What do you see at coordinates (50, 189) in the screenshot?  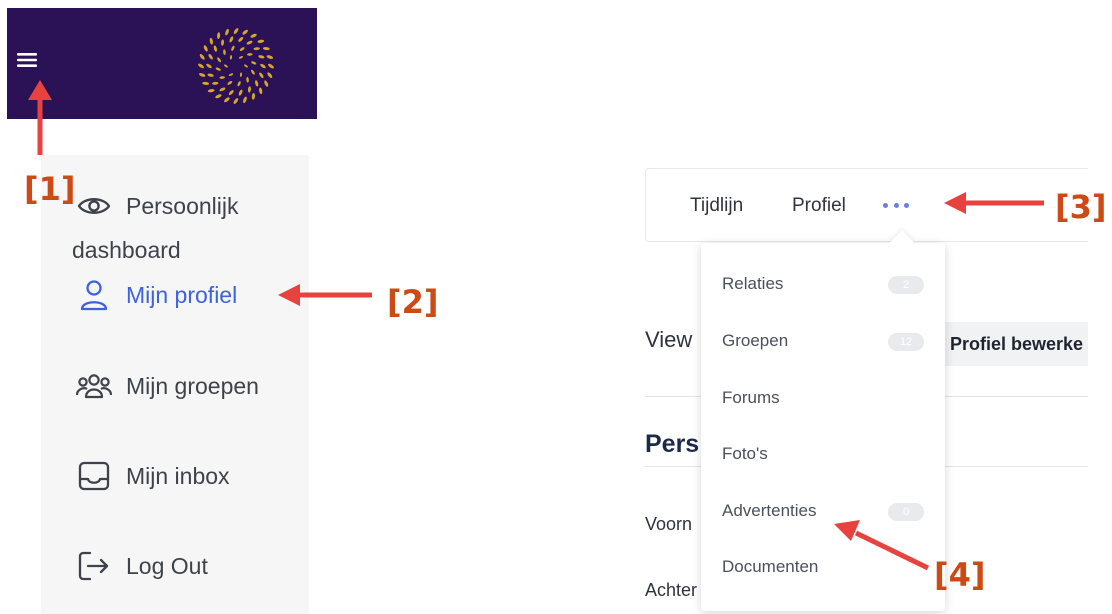 I see `annotation-label-1: [1]` at bounding box center [50, 189].